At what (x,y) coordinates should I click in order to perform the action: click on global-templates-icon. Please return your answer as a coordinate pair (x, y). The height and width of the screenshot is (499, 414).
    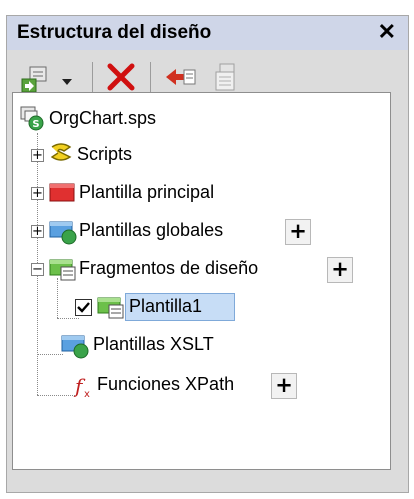
    Looking at the image, I should click on (63, 233).